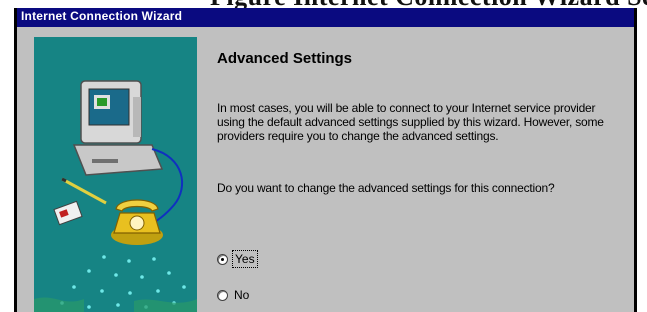 Image resolution: width=647 pixels, height=312 pixels. I want to click on option-yes: Yes, so click(237, 259).